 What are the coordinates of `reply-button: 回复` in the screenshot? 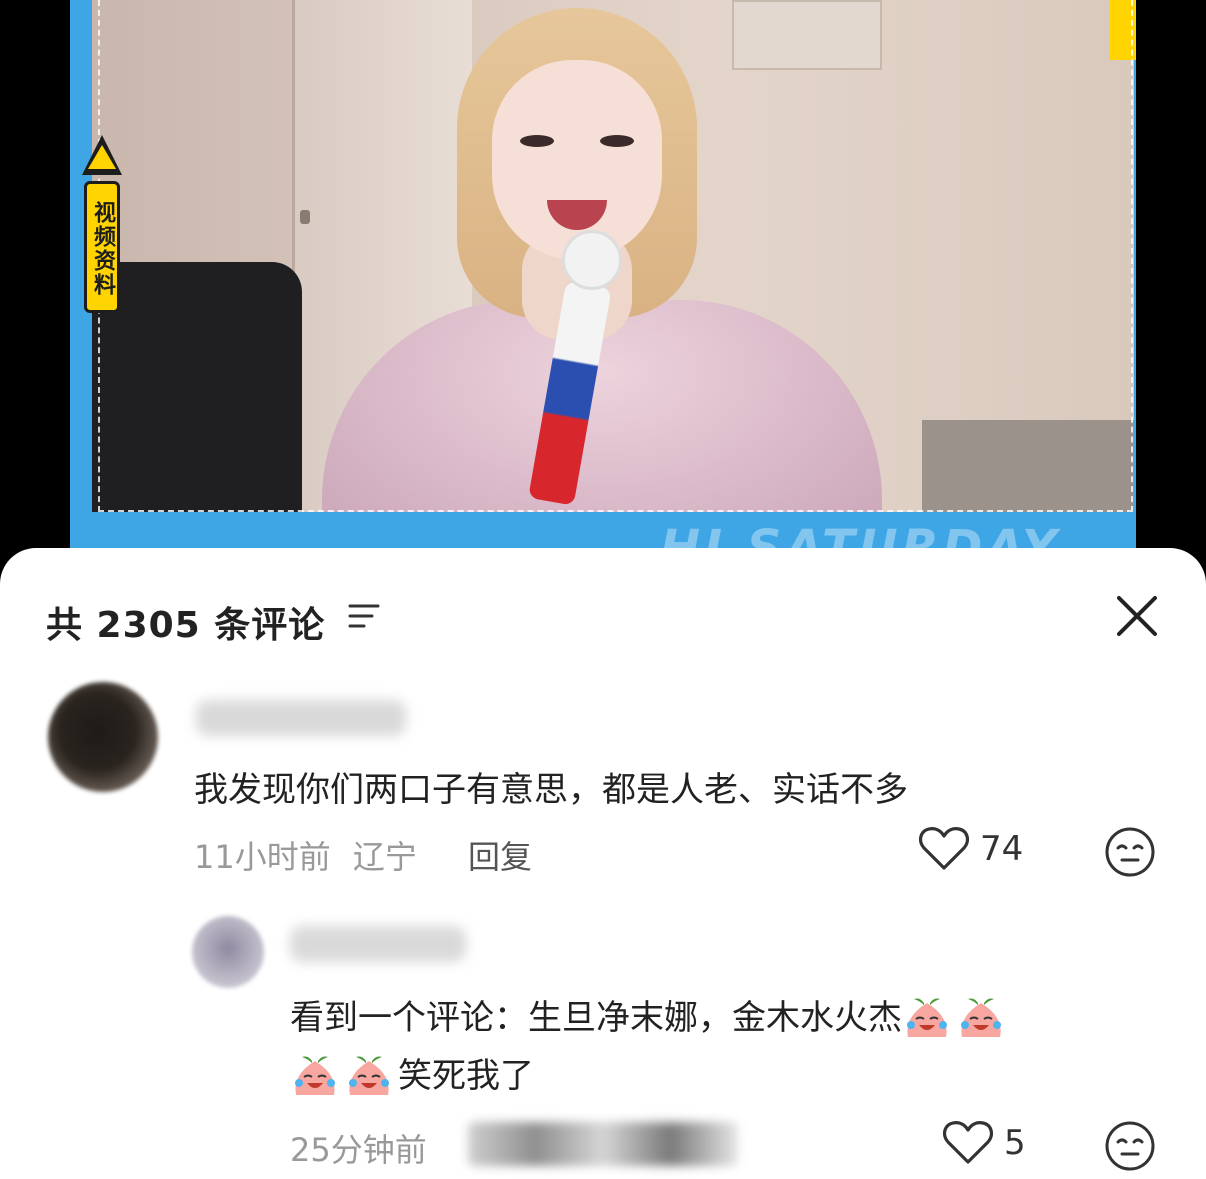 It's located at (500, 855).